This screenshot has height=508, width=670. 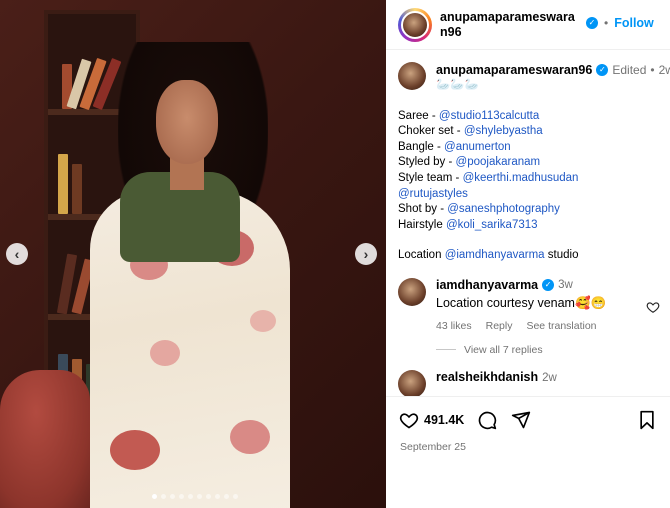 I want to click on view-replies-button: View all 7 replies, so click(x=547, y=350).